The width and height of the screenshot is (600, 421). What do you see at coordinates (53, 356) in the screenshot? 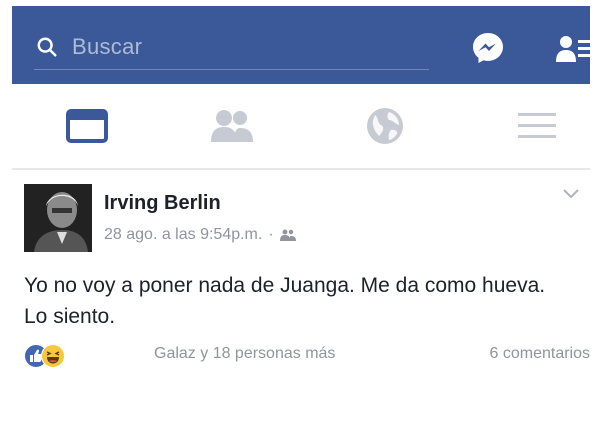
I see `haha-reaction-icon` at bounding box center [53, 356].